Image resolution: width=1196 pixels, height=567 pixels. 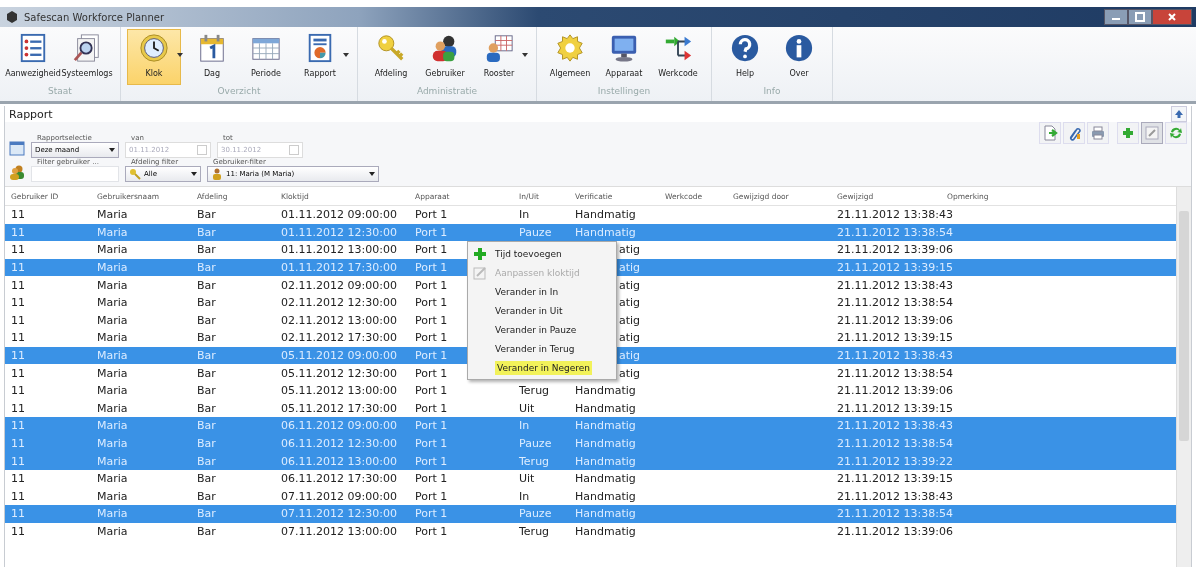 I want to click on list-icon, so click(x=33, y=48).